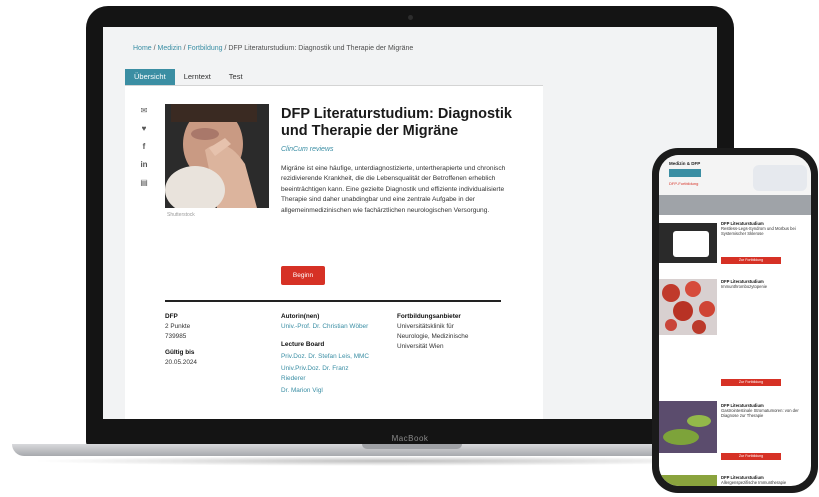  What do you see at coordinates (410, 17) in the screenshot?
I see `camera` at bounding box center [410, 17].